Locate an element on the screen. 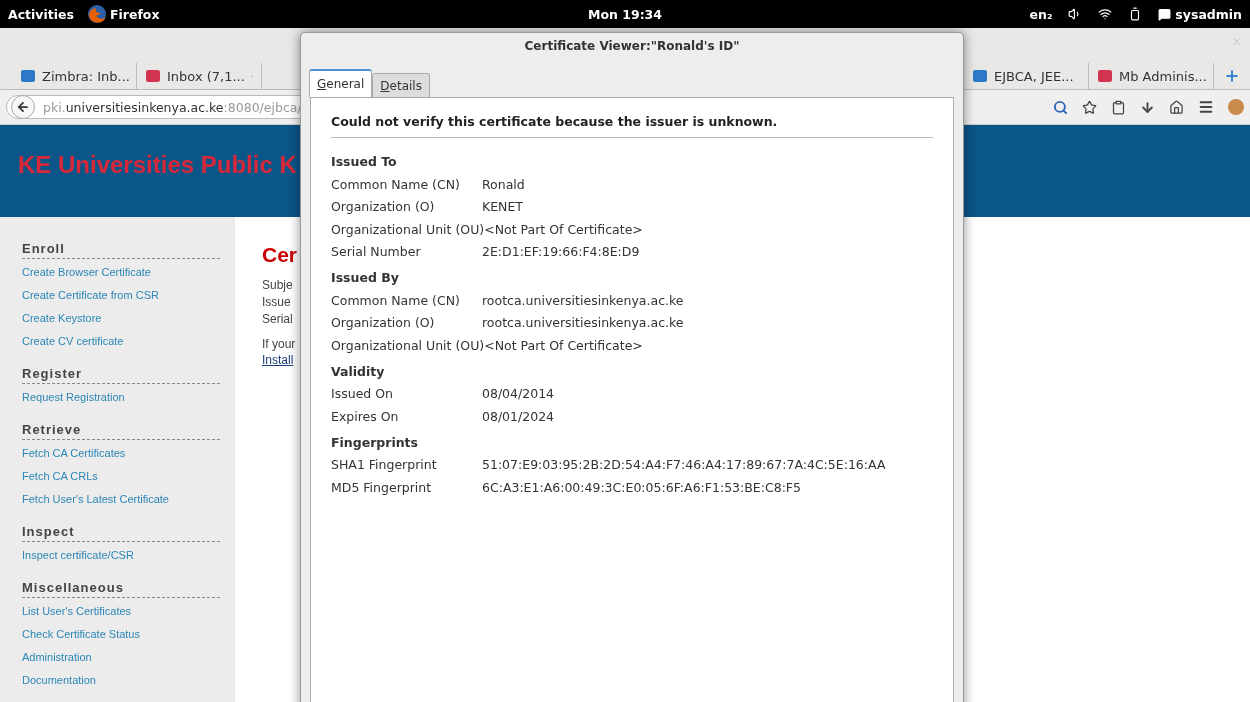 This screenshot has width=1250, height=702. sidebar-heading: Inspect is located at coordinates (121, 533).